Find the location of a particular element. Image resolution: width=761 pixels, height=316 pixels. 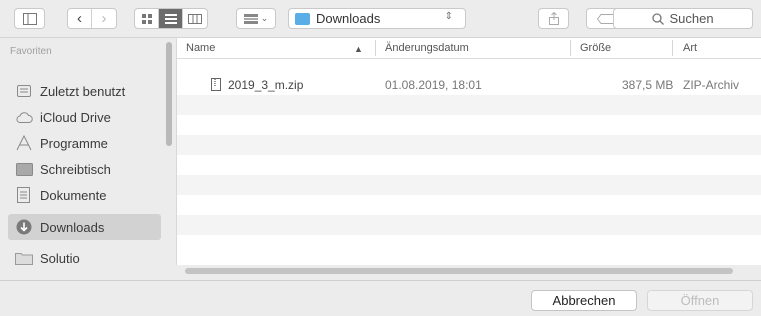

dialog-footer: Abbrechen Öffnen is located at coordinates (380, 298).